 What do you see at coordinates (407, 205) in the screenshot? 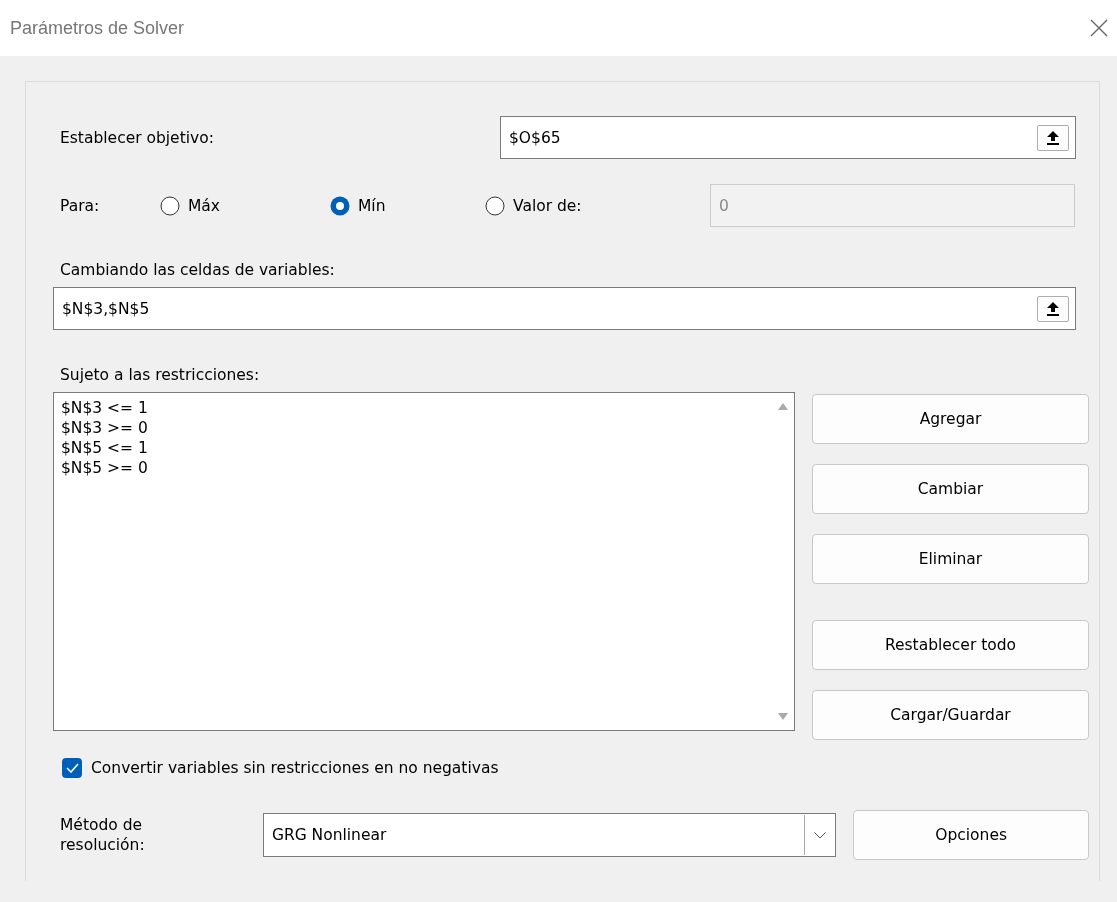
I see `radio-option: Mín` at bounding box center [407, 205].